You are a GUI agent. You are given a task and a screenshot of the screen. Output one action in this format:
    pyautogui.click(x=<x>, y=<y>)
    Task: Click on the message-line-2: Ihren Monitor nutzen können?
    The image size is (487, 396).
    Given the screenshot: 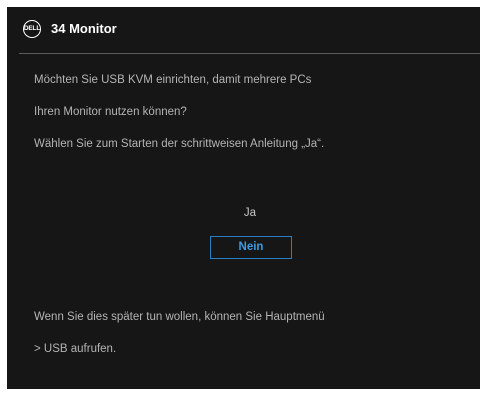 What is the action you would take?
    pyautogui.click(x=110, y=112)
    